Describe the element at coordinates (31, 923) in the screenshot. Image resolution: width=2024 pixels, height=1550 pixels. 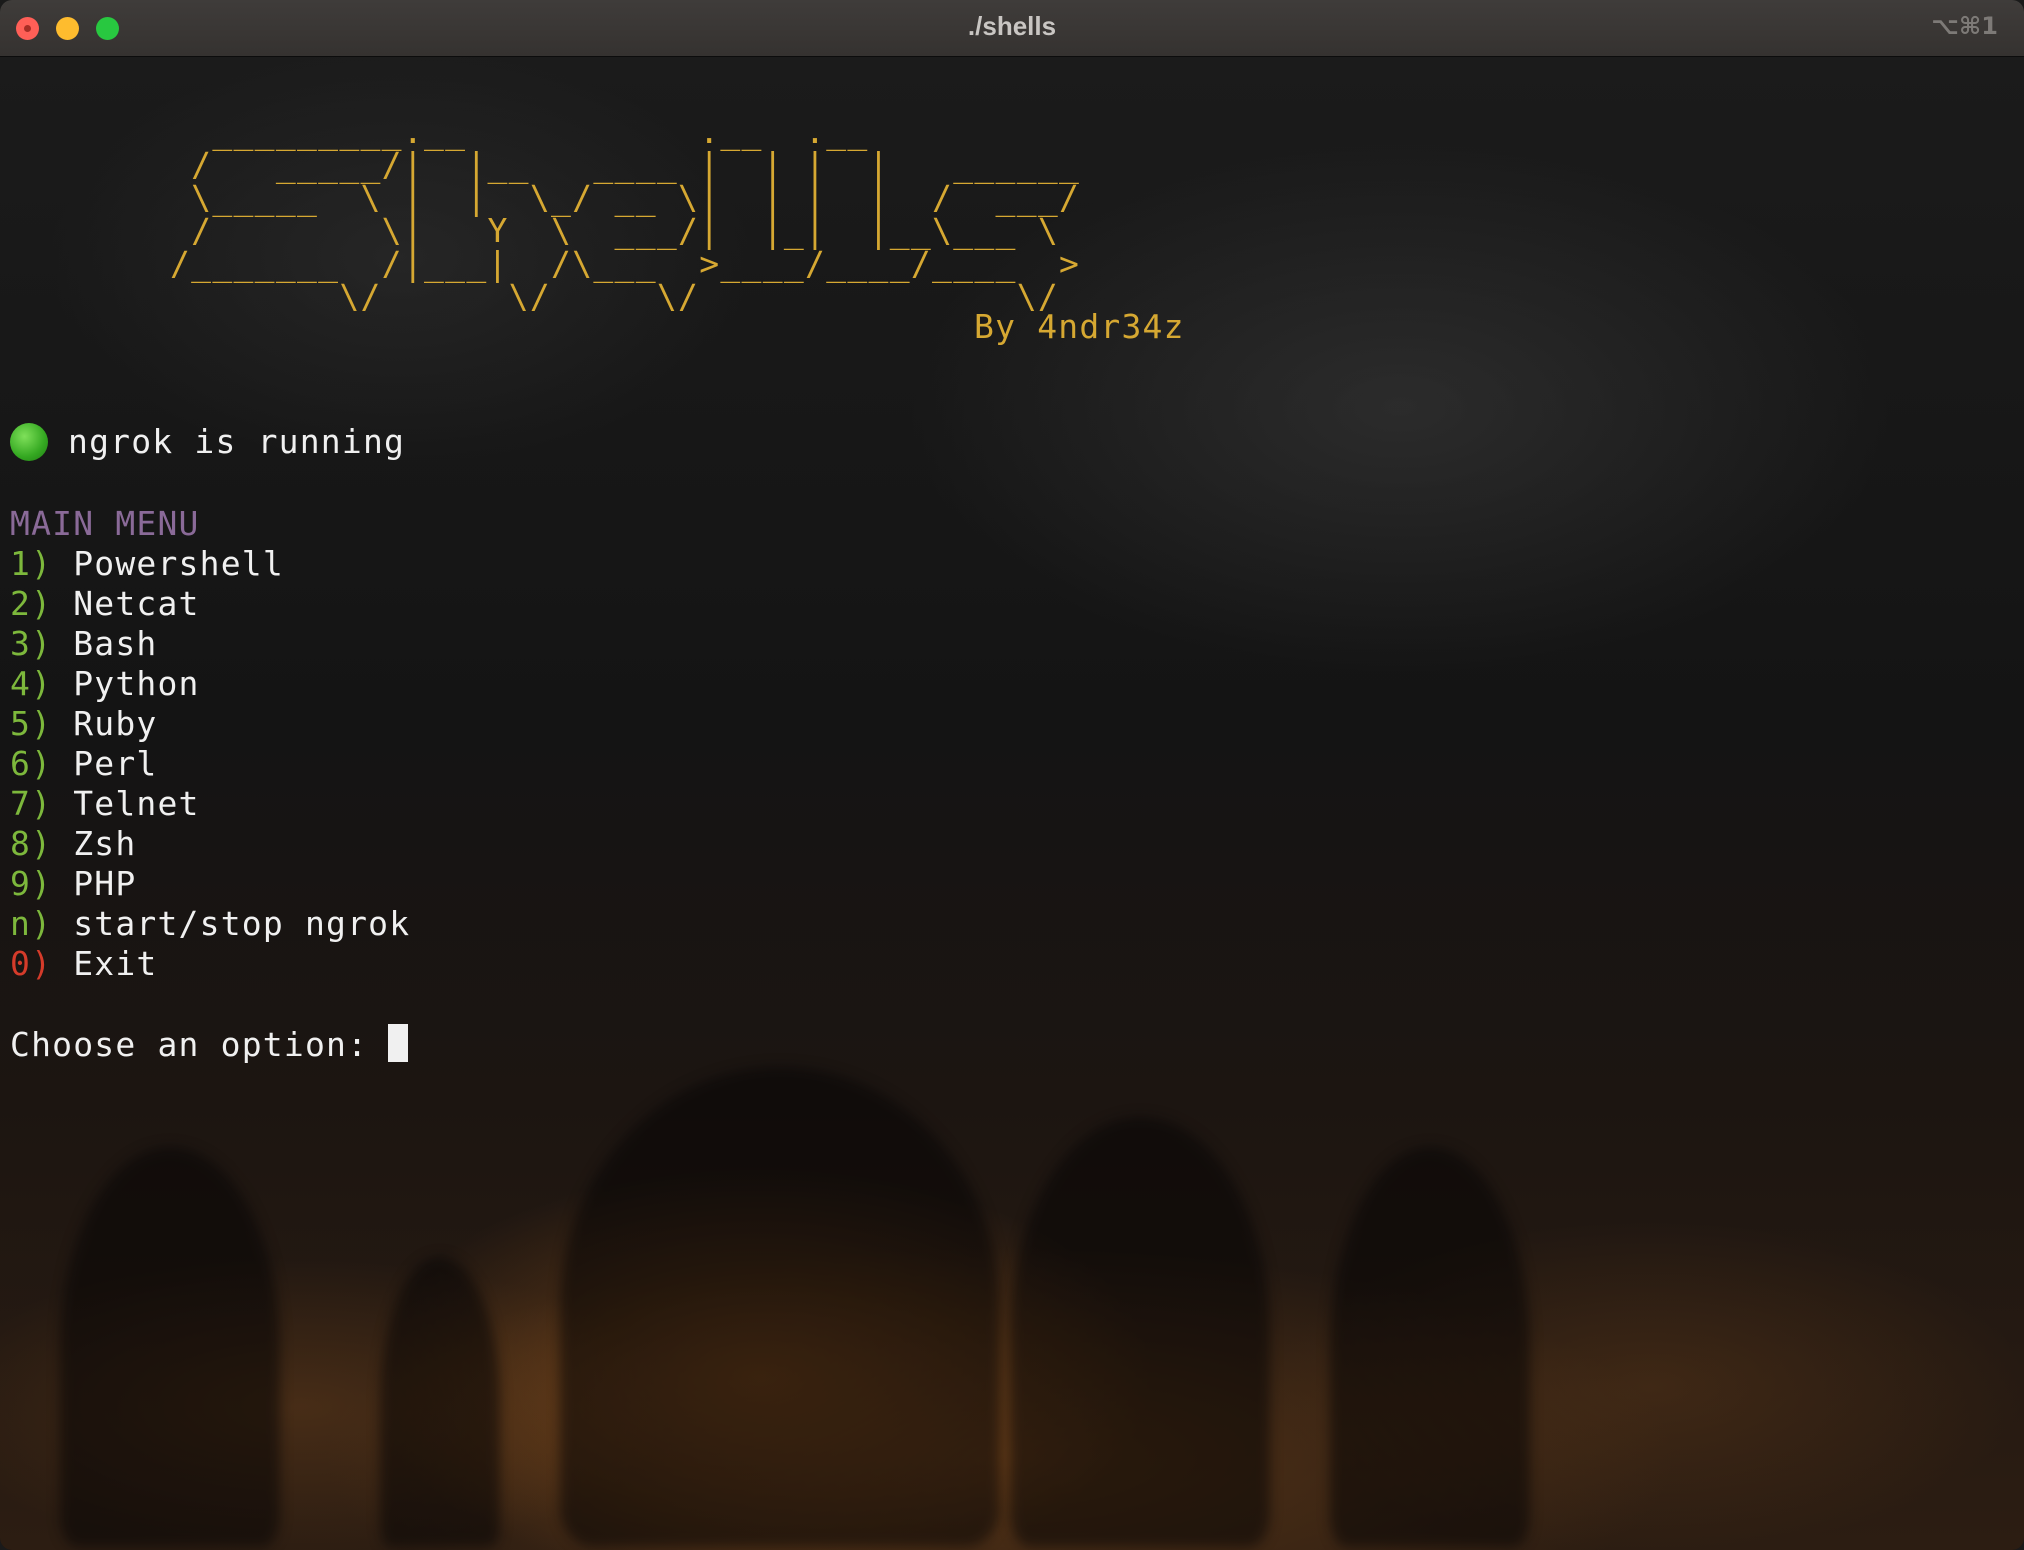
I see `menu-item-key: n)` at that location.